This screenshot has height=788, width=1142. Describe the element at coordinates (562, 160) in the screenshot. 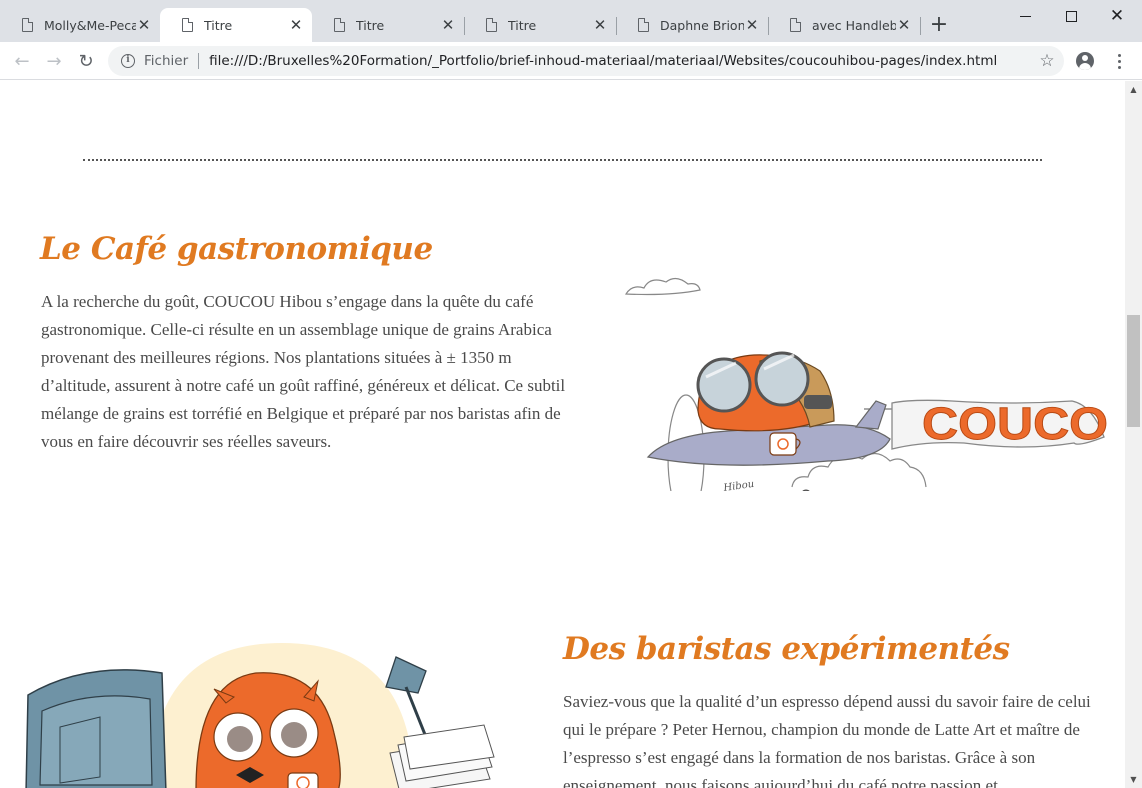

I see `dotted-divider` at that location.